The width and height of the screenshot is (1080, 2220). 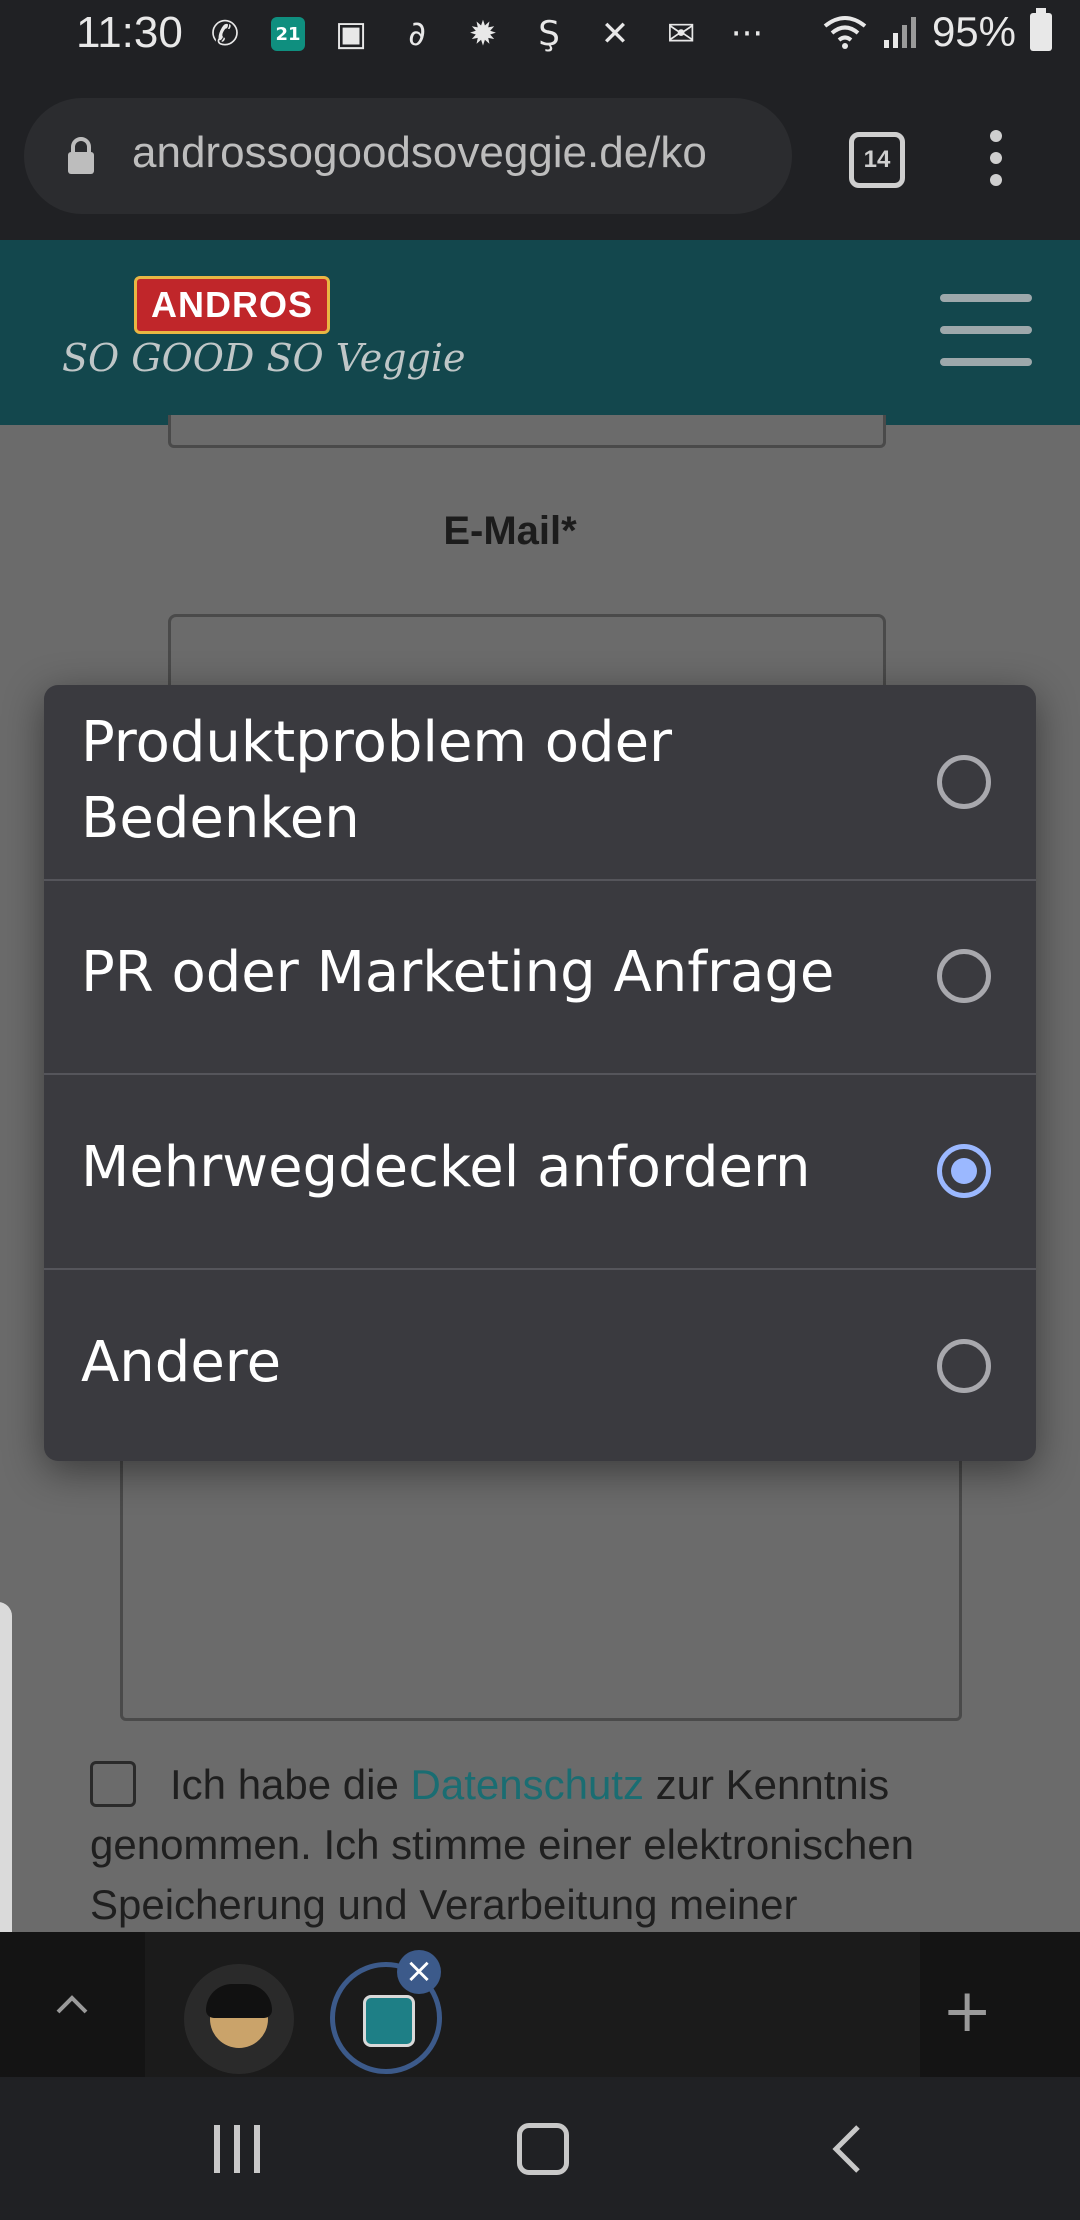 What do you see at coordinates (615, 34) in the screenshot?
I see `xing-icon: ✕` at bounding box center [615, 34].